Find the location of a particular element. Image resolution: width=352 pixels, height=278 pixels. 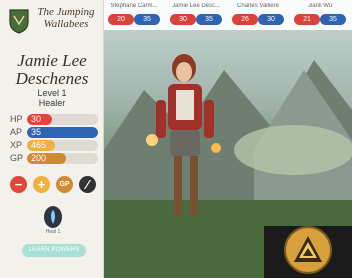

party-member-hp: 20 is located at coordinates (121, 19).